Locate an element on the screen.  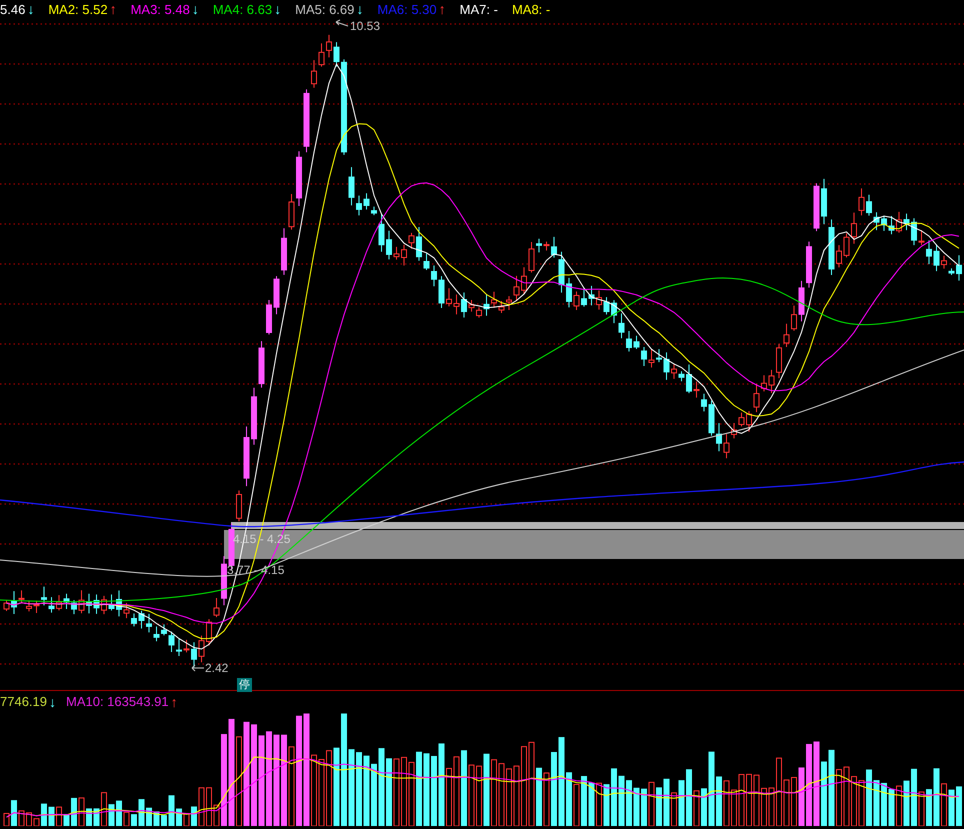
legend-value: MA7: - is located at coordinates (479, 9).